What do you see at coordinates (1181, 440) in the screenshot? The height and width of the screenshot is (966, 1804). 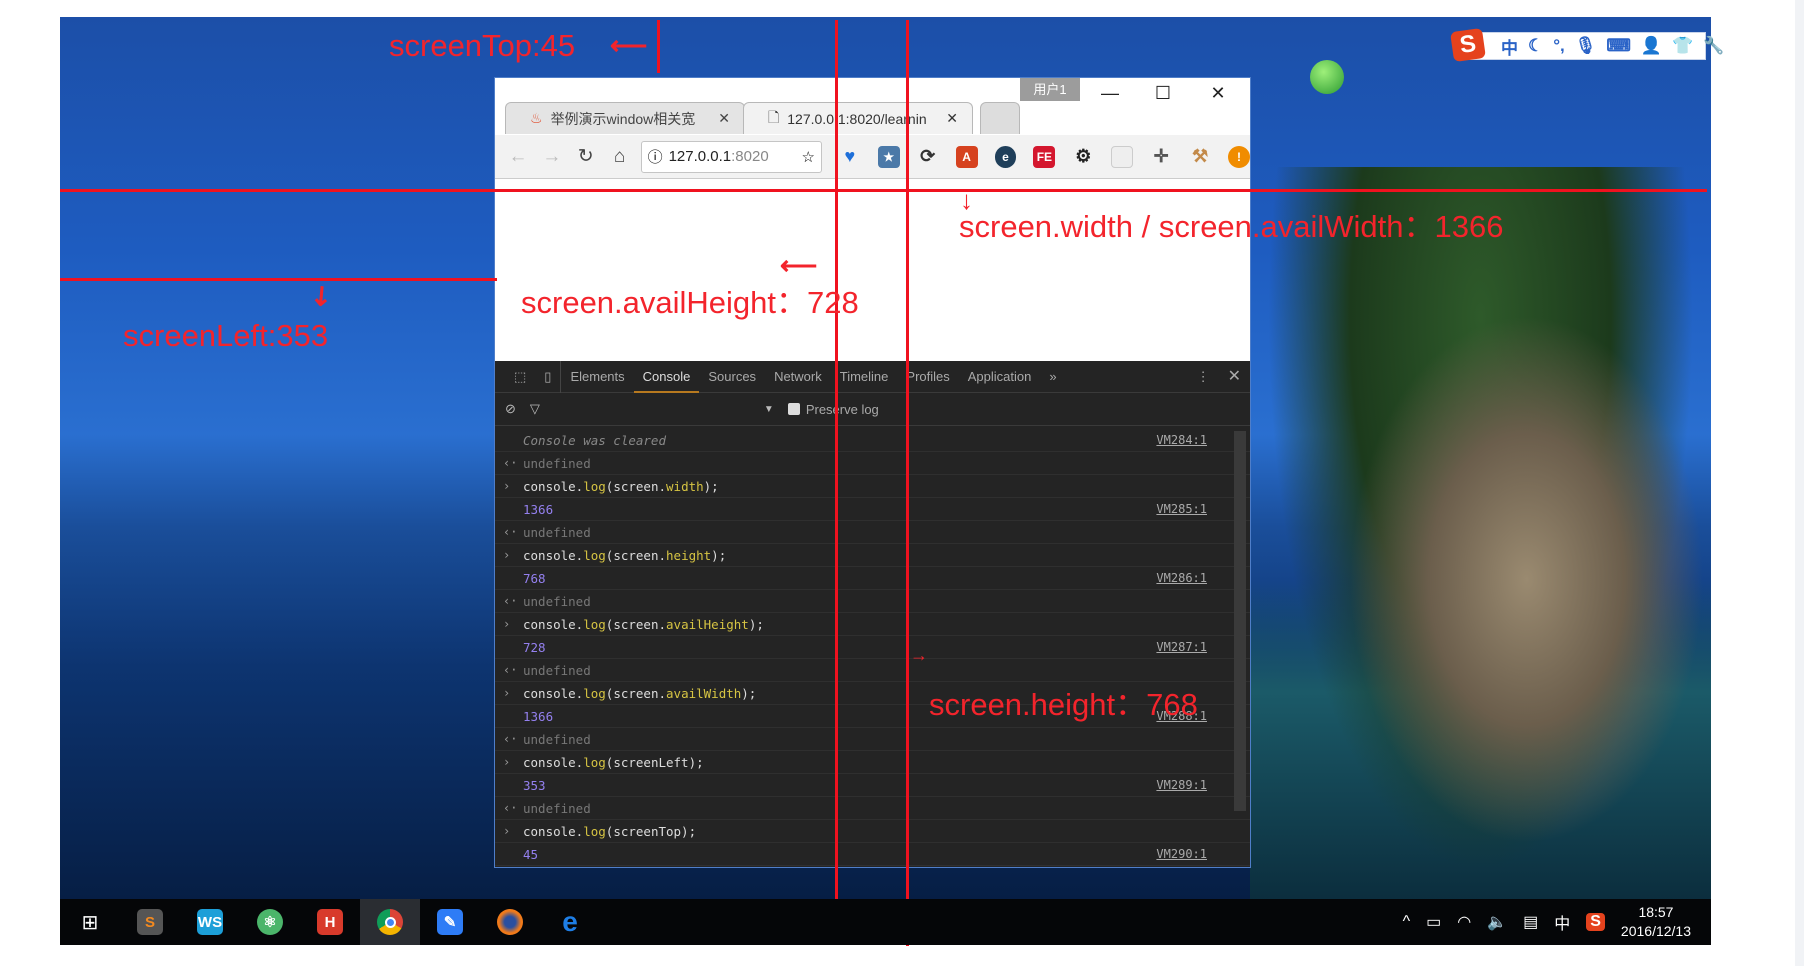 I see `source-link: VM284:1` at bounding box center [1181, 440].